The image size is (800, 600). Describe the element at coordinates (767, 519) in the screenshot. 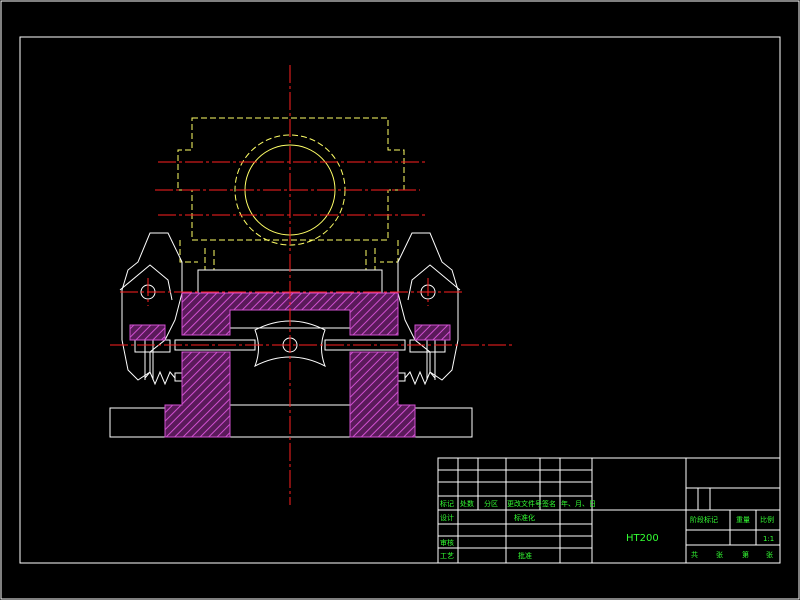

I see `label-scale: 比例` at that location.